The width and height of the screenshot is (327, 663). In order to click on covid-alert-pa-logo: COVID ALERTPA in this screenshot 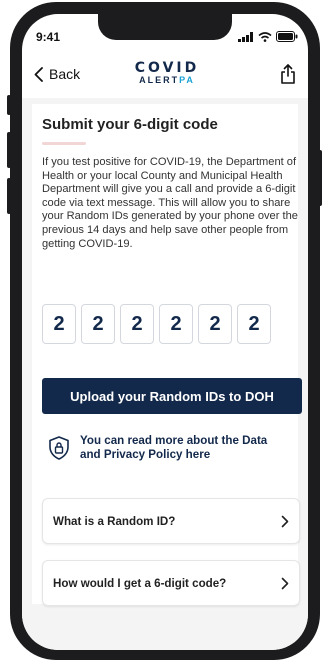, I will do `click(167, 72)`.